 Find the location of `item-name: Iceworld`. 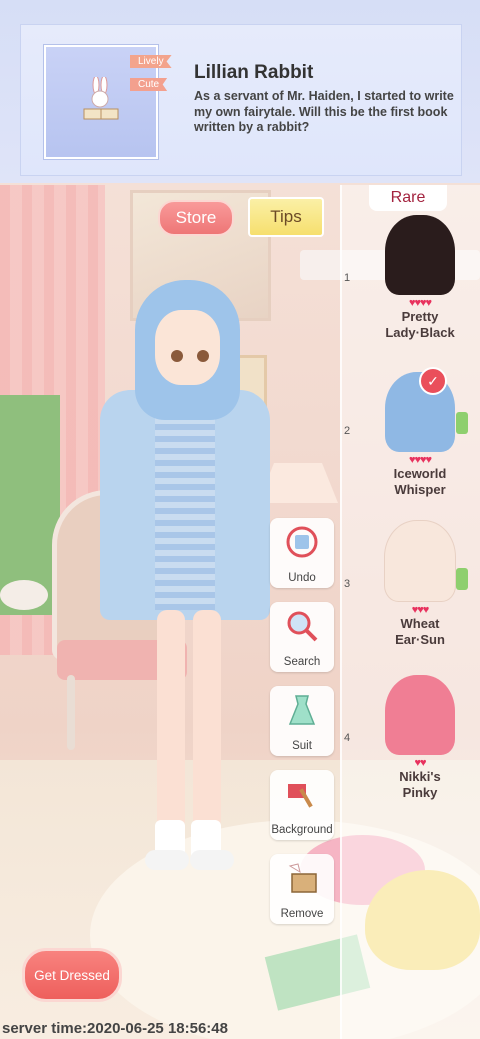

item-name: Iceworld is located at coordinates (420, 473).